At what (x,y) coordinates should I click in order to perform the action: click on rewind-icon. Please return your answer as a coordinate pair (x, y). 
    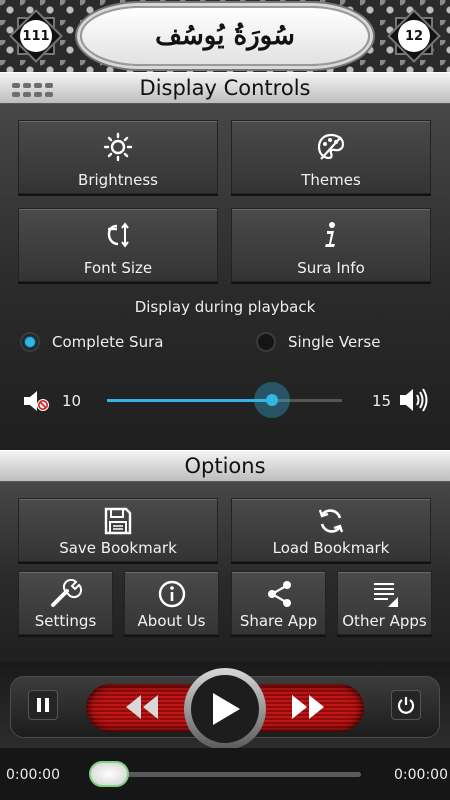
    Looking at the image, I should click on (142, 707).